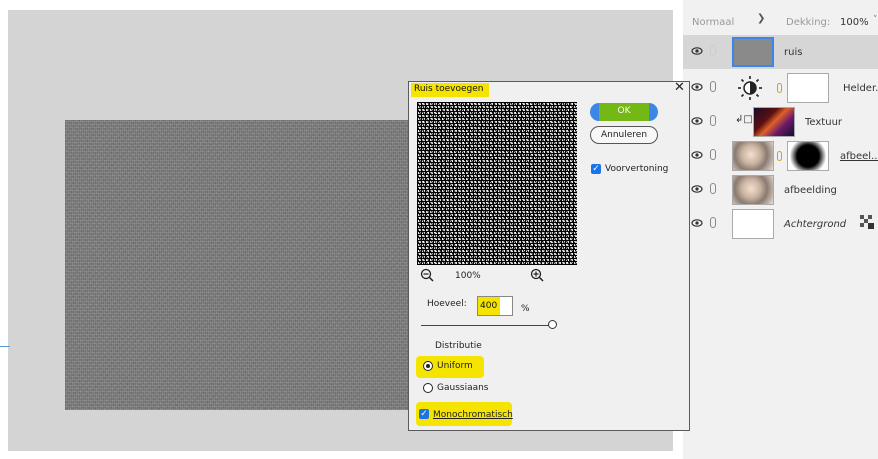  Describe the element at coordinates (463, 388) in the screenshot. I see `gaussian-label: Gaussiaans` at that location.